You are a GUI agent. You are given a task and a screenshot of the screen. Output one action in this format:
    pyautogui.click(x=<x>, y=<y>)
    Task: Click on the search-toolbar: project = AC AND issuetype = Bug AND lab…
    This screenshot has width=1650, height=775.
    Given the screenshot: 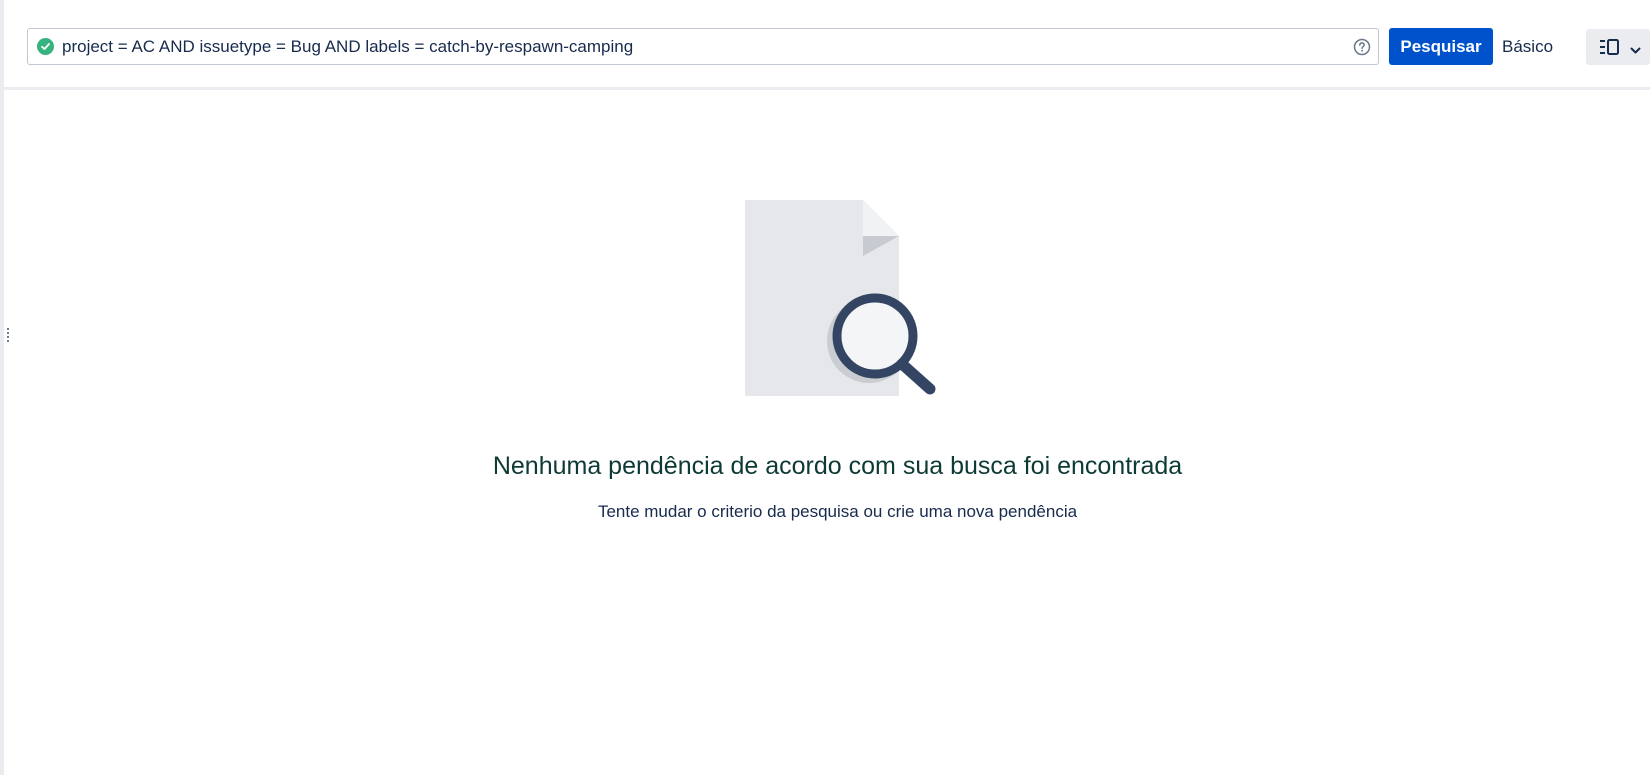 What is the action you would take?
    pyautogui.click(x=827, y=45)
    